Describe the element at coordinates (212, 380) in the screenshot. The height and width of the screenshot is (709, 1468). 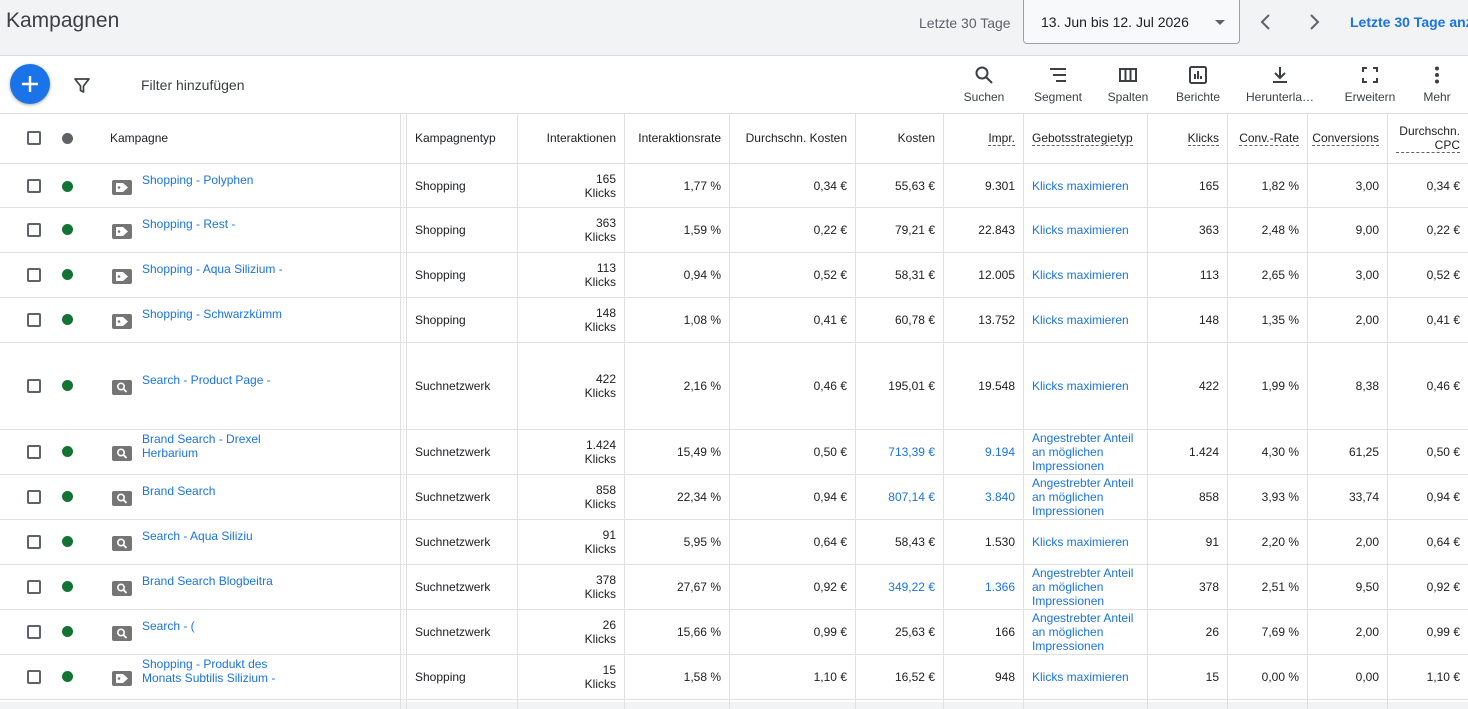
I see `campaign-name-link: Search - Product Page -` at that location.